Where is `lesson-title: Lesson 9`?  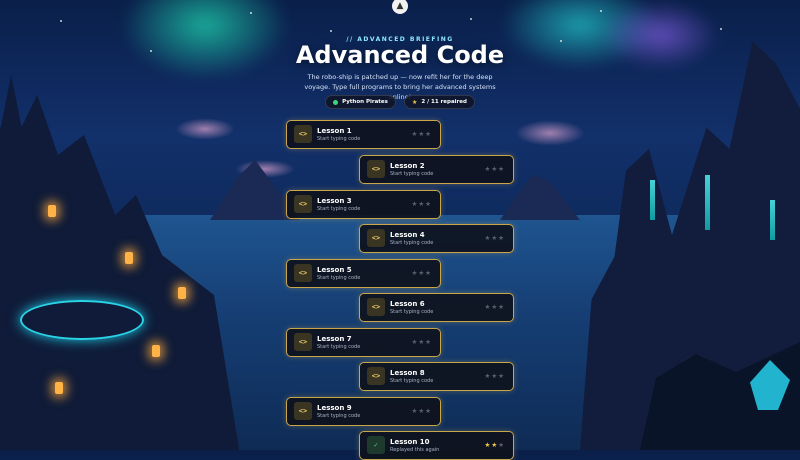
lesson-title: Lesson 9 is located at coordinates (334, 408).